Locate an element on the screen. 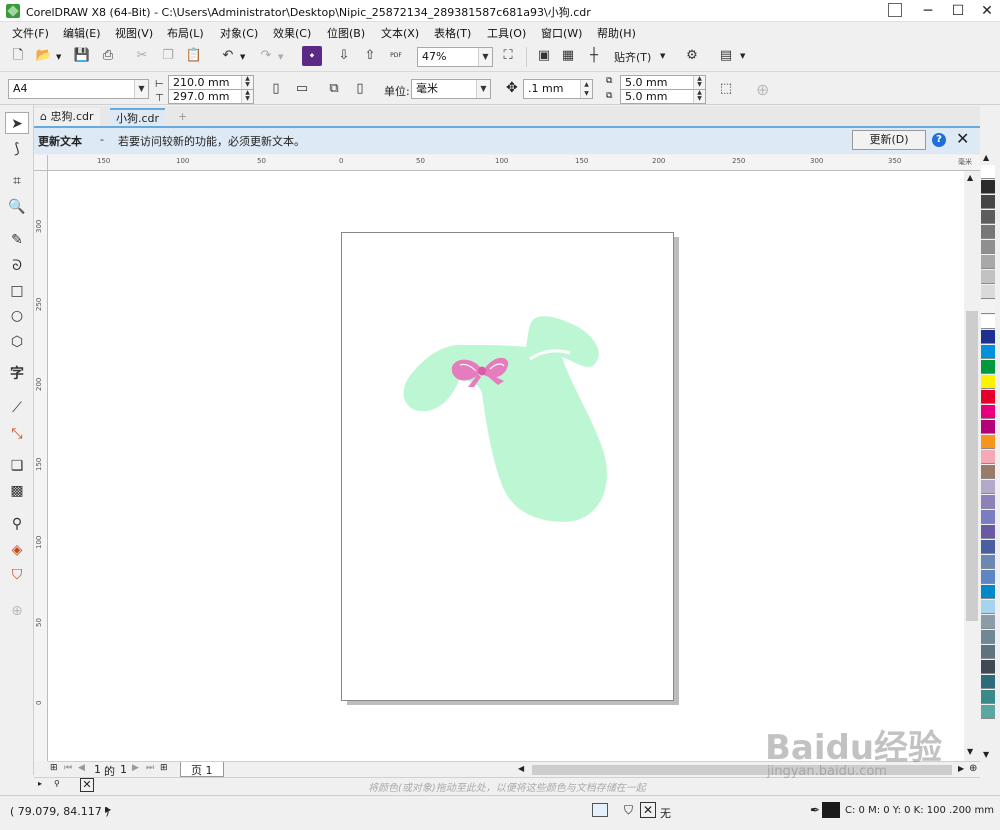 This screenshot has height=830, width=1000. freehand-tool-icon: ✎ is located at coordinates (17, 240).